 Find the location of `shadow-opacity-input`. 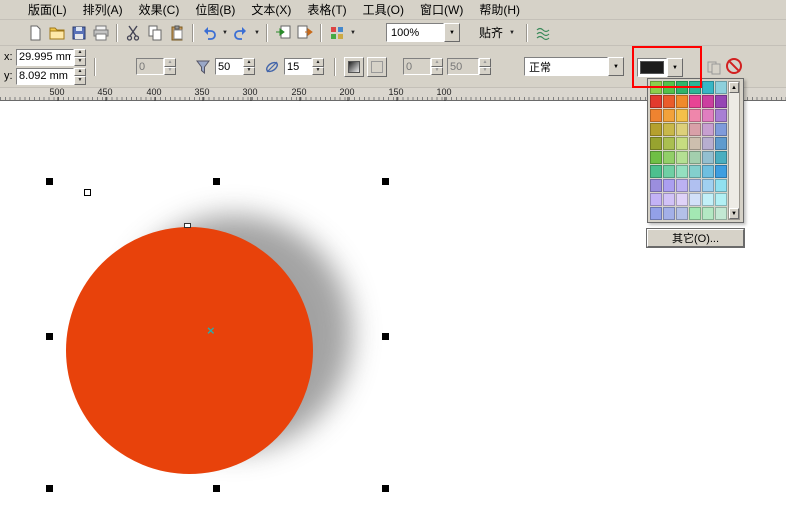

shadow-opacity-input is located at coordinates (229, 66).